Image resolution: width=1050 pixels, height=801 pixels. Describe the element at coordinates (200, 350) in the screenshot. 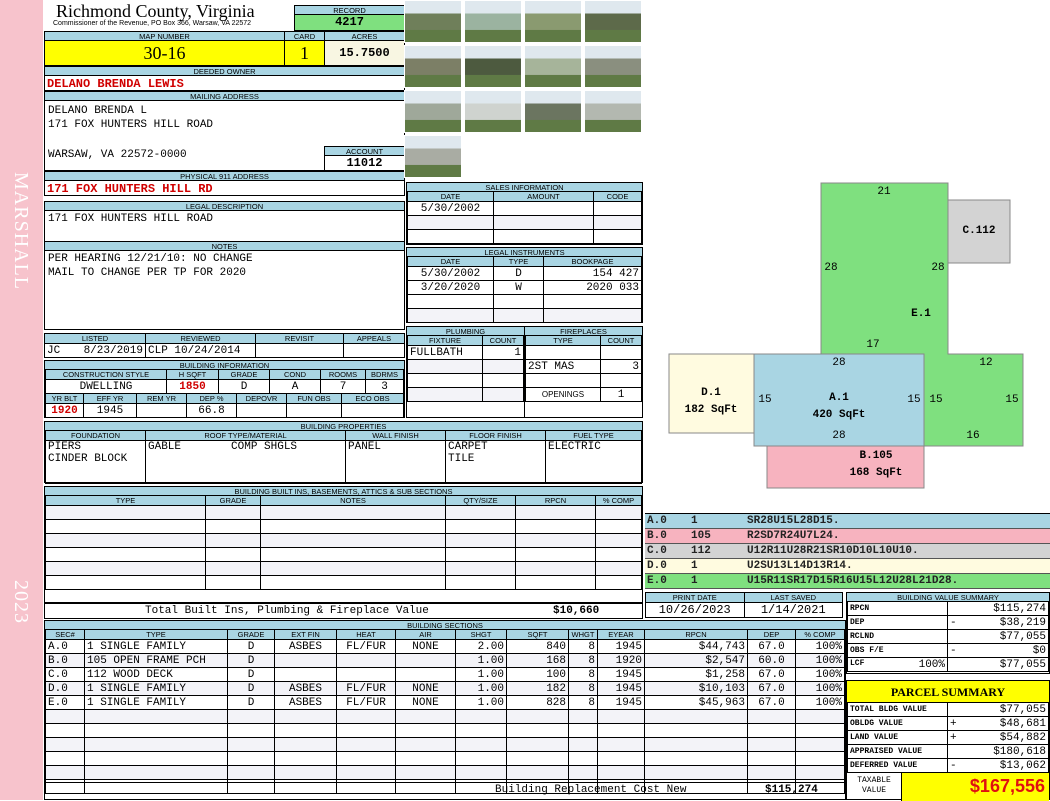

I see `reviewed-cell: CLP 10/24/2014` at that location.